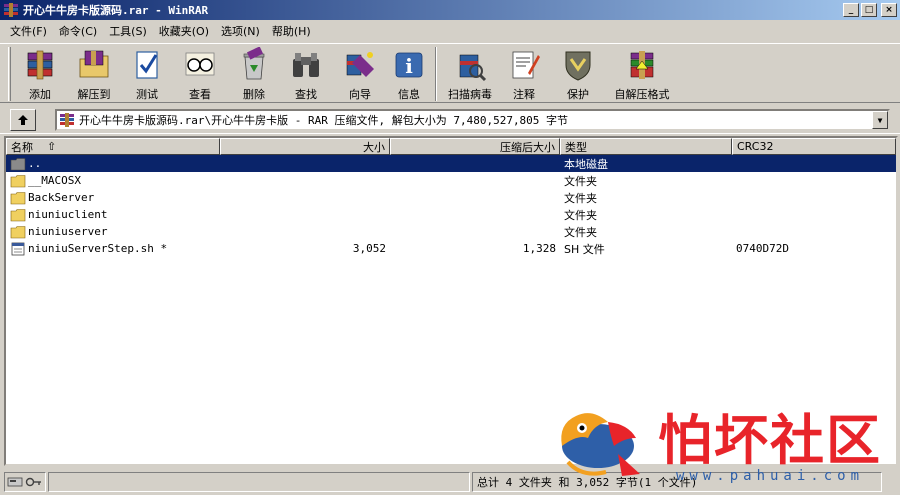 The height and width of the screenshot is (495, 900). I want to click on status-selection-area, so click(259, 482).